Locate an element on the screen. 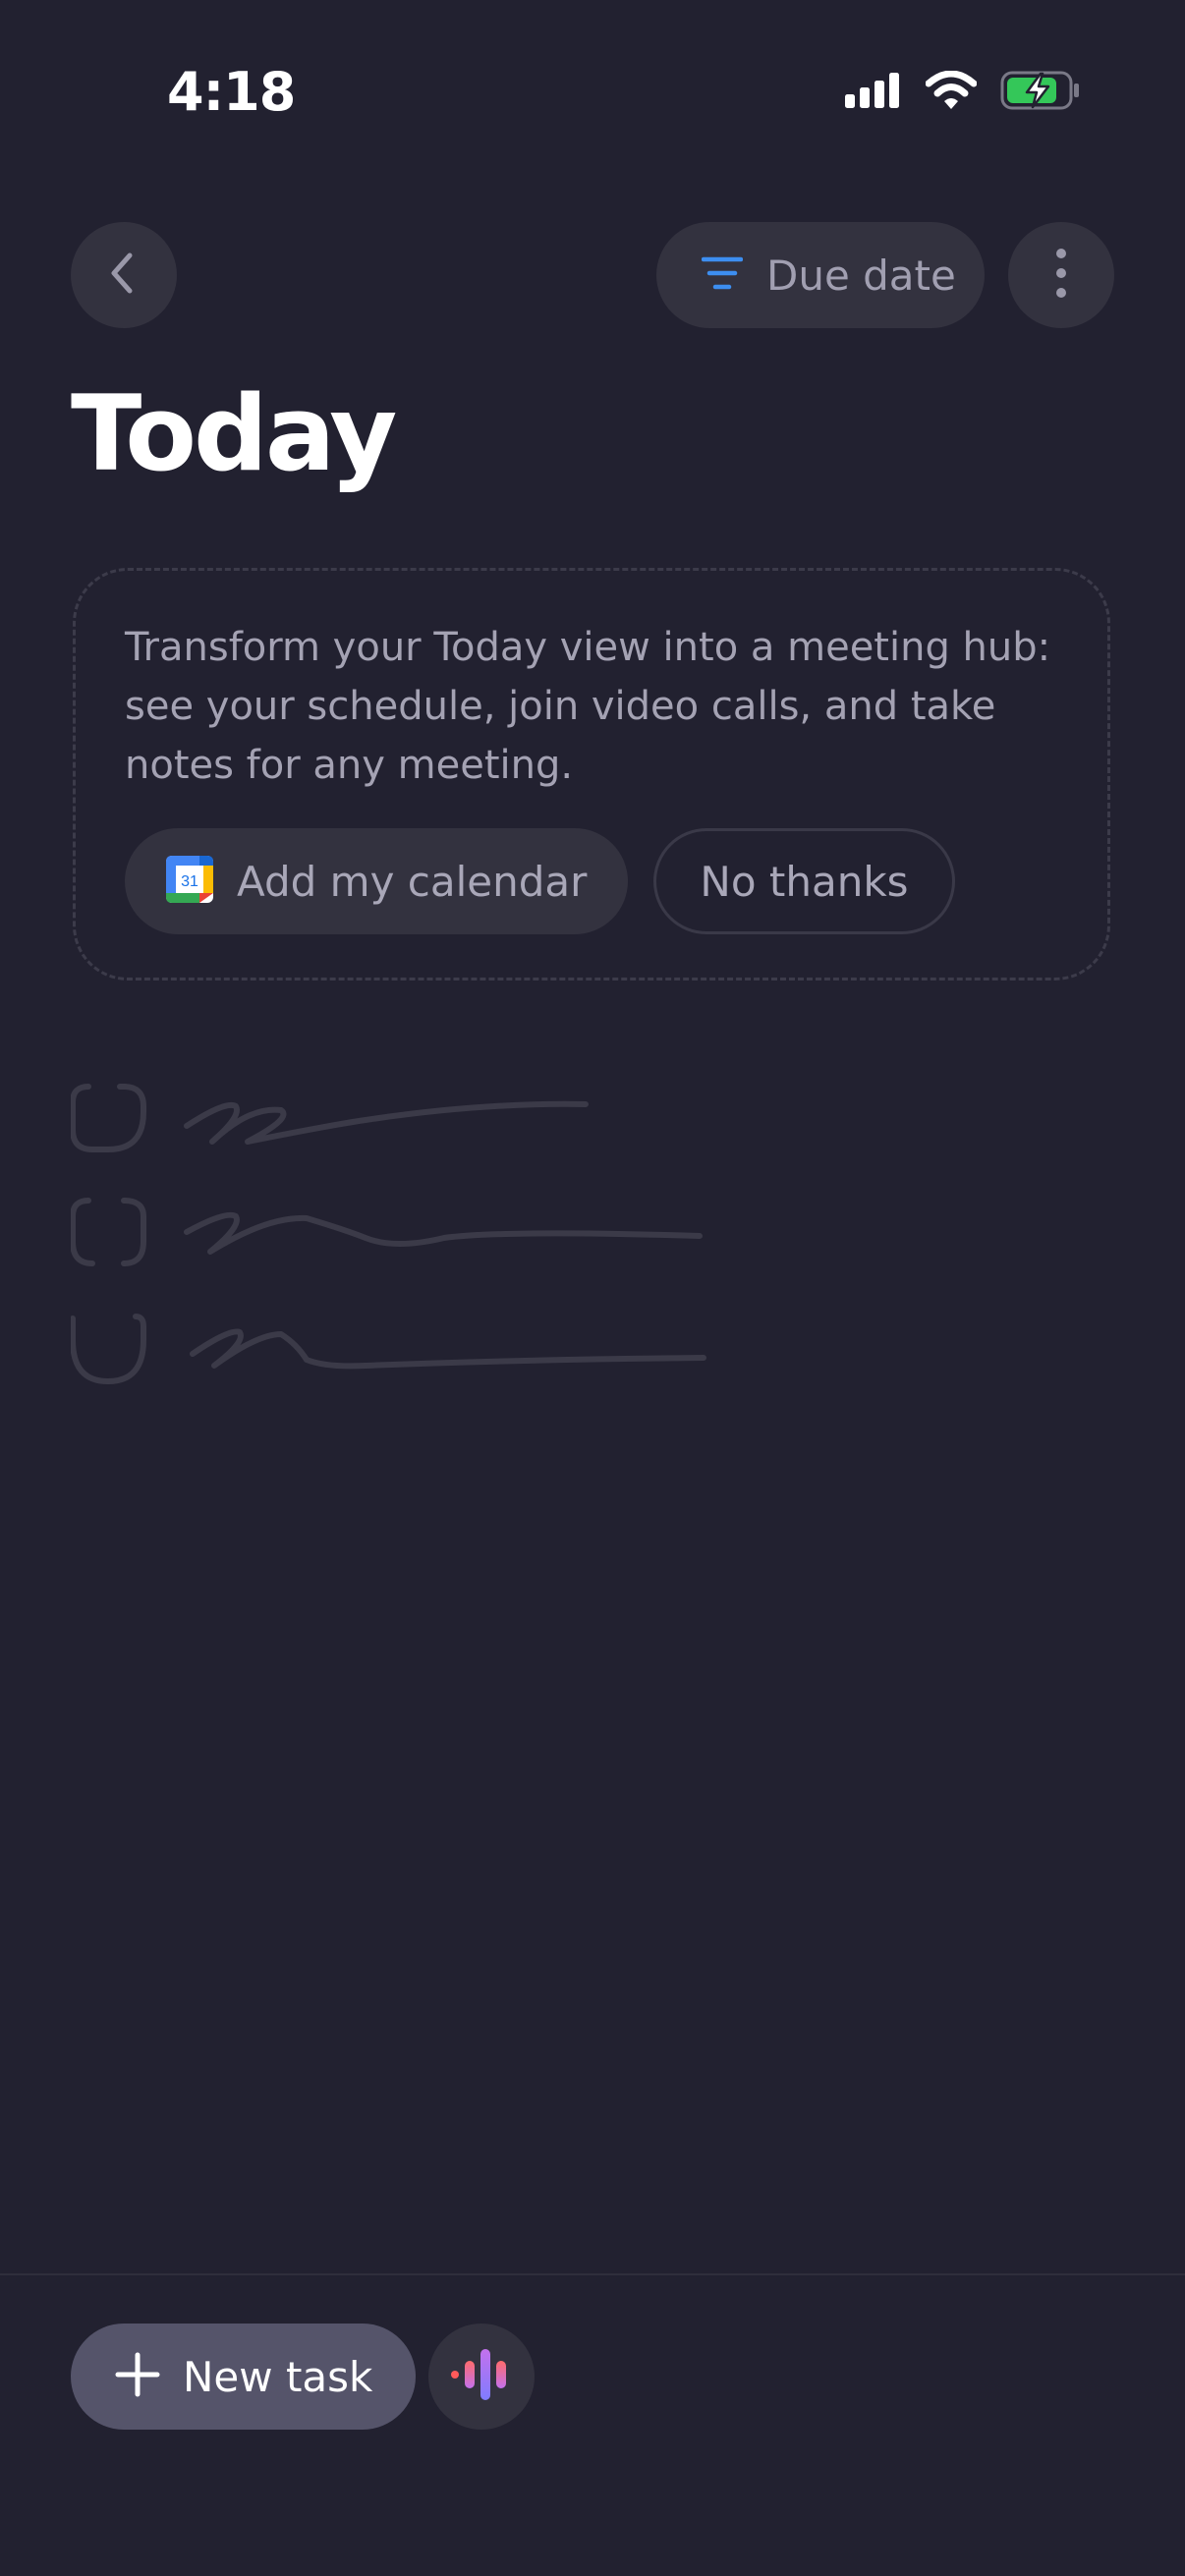  filter-lines-icon is located at coordinates (722, 275).